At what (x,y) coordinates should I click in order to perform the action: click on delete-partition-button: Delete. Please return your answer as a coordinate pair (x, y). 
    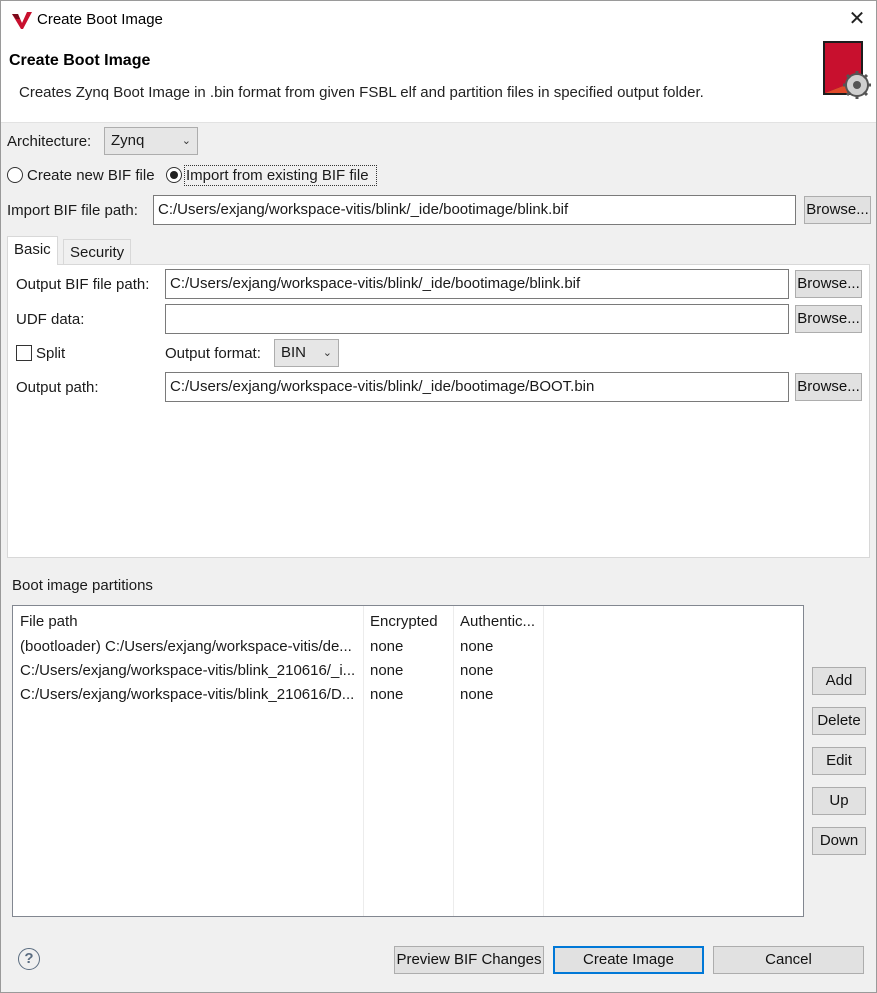
    Looking at the image, I should click on (839, 721).